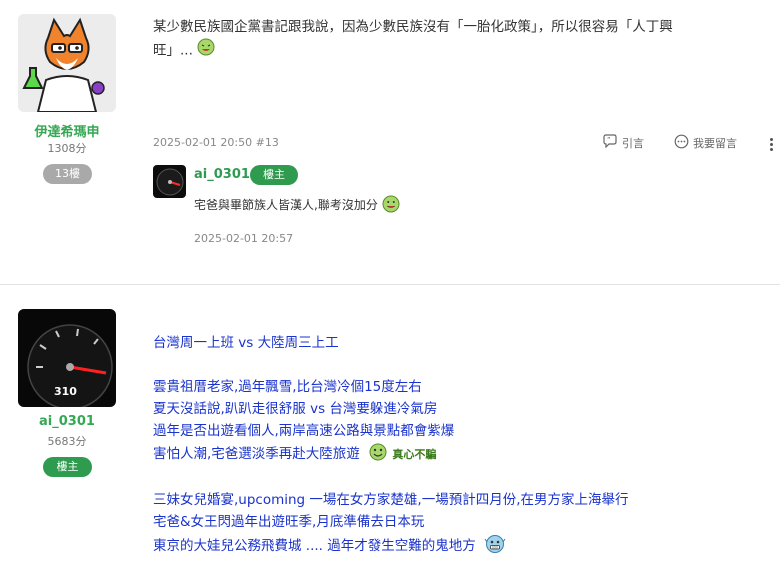 The width and height of the screenshot is (780, 573). I want to click on reply-content-text: 宅爸與畢節族人皆漢人,聯考沒加分, so click(286, 205).